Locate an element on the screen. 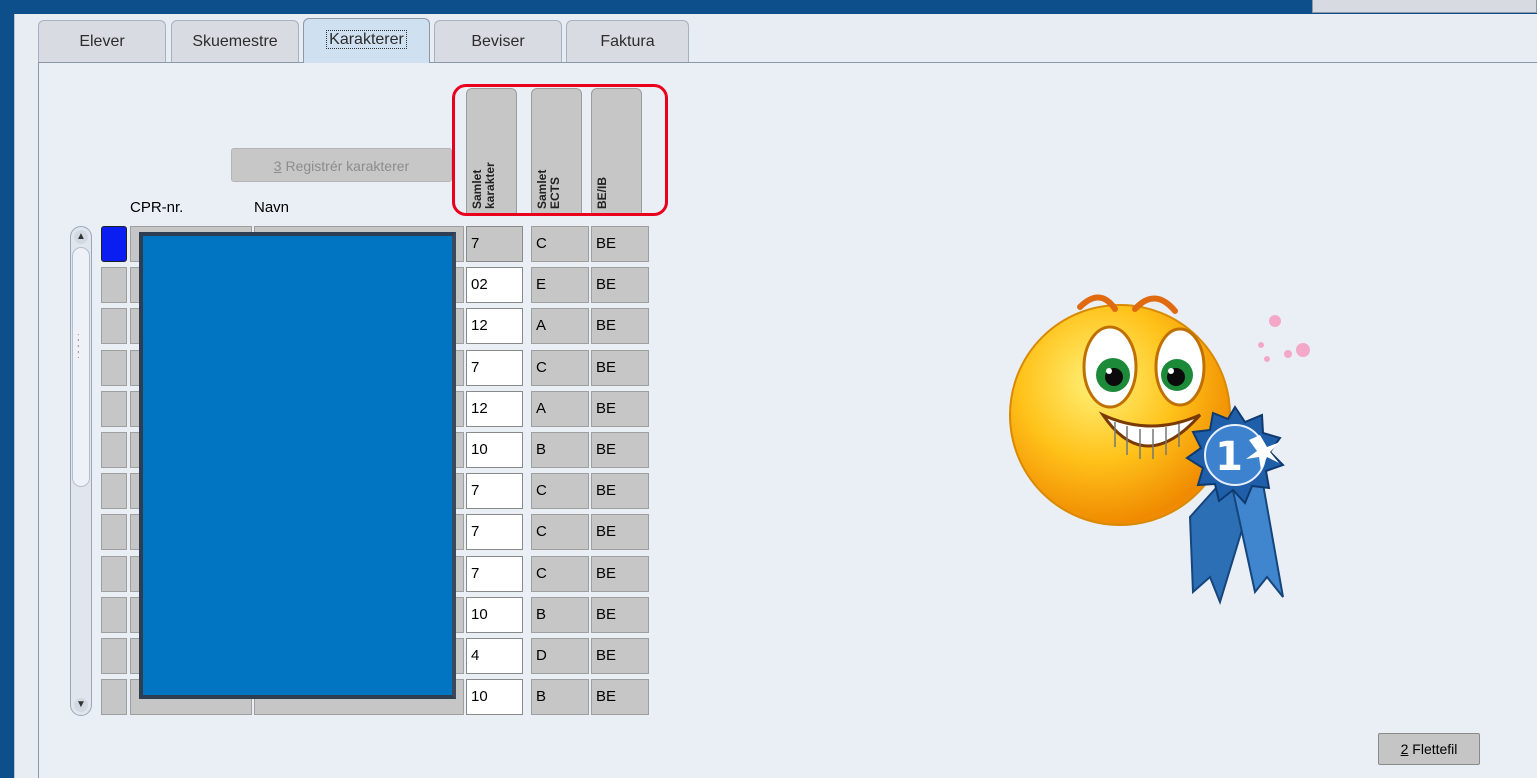  redaction-block is located at coordinates (297, 465).